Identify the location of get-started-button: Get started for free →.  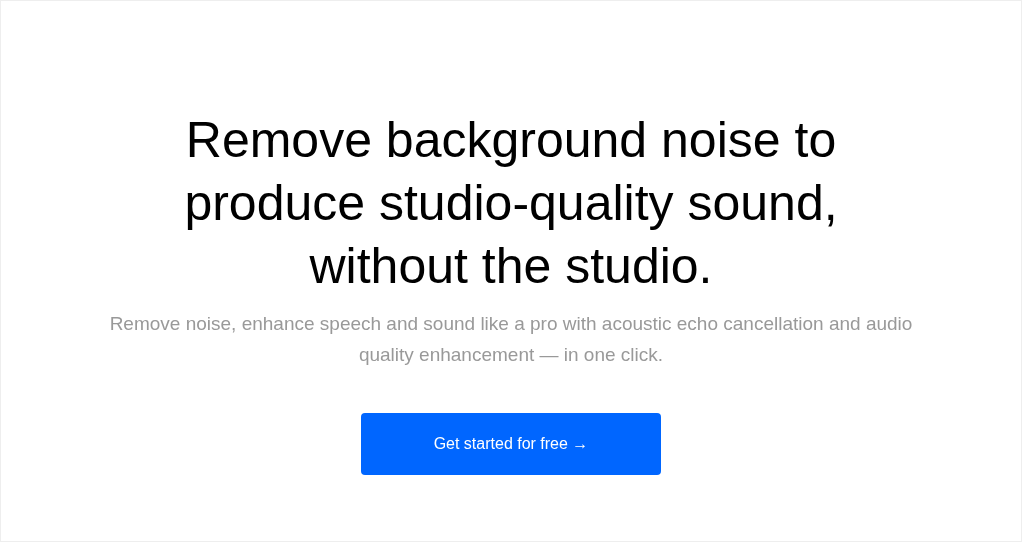
(511, 444).